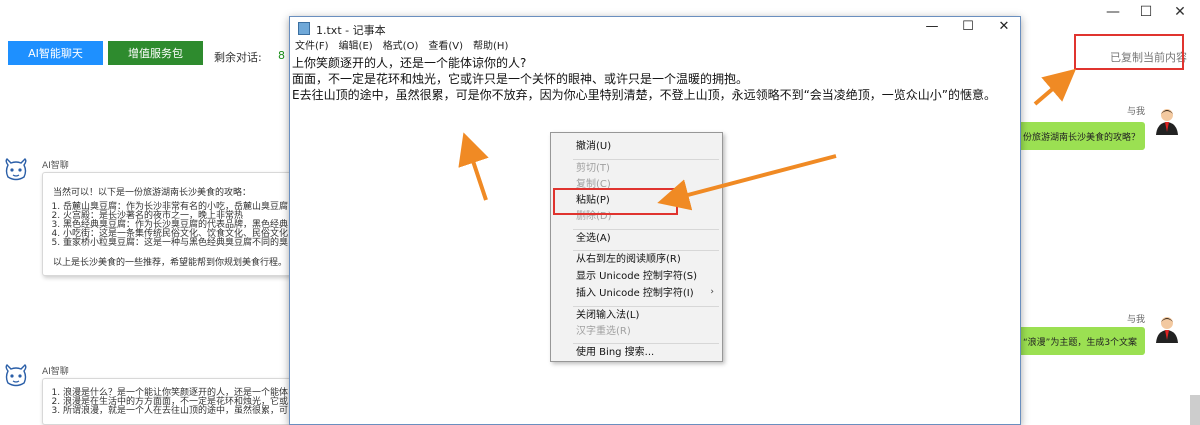  Describe the element at coordinates (1146, 12) in the screenshot. I see `maximize-button: ☐` at that location.